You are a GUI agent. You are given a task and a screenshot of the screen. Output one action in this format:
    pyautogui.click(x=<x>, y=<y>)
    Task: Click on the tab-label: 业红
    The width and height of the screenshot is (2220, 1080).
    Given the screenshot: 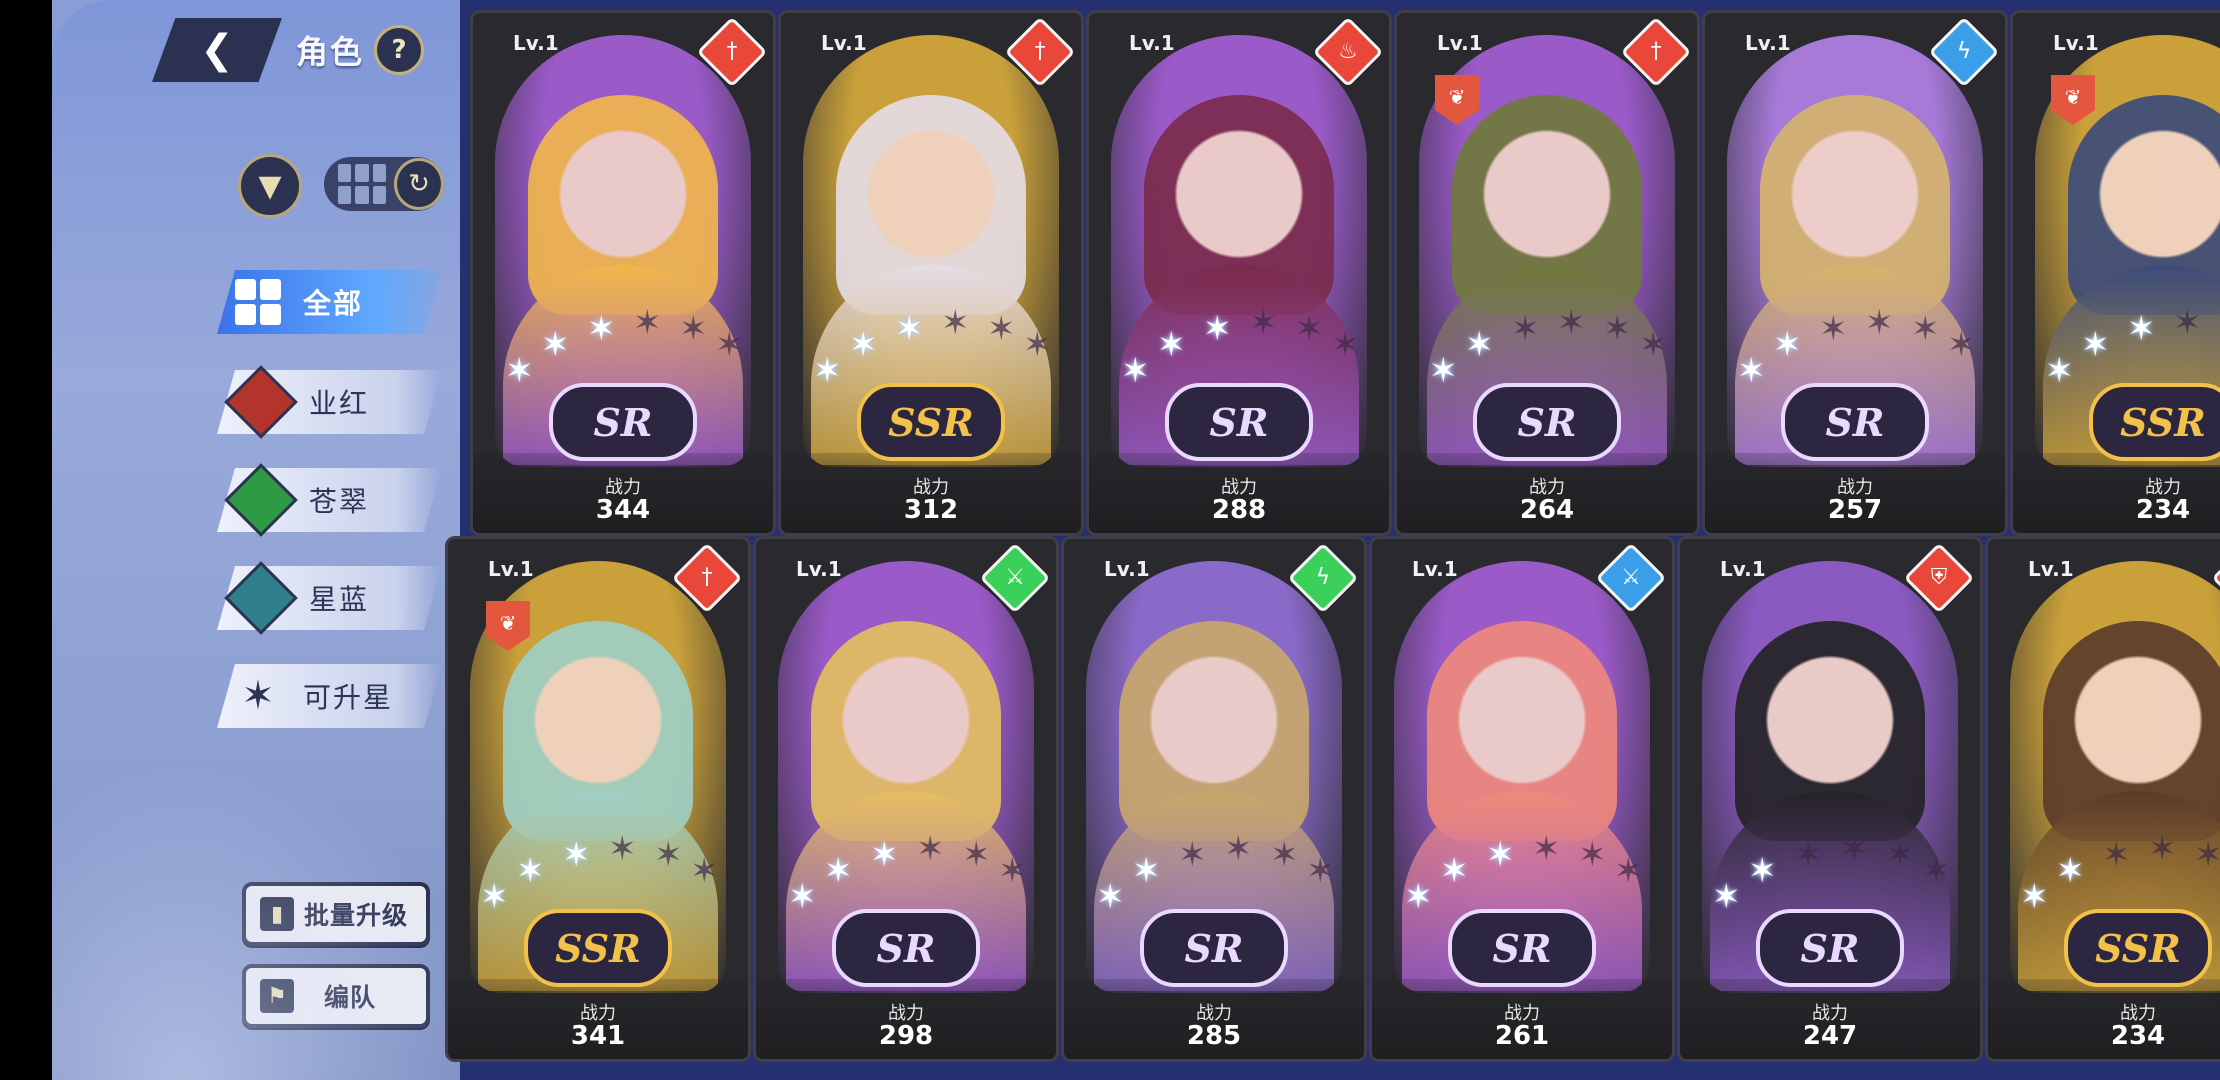 What is the action you would take?
    pyautogui.click(x=339, y=403)
    